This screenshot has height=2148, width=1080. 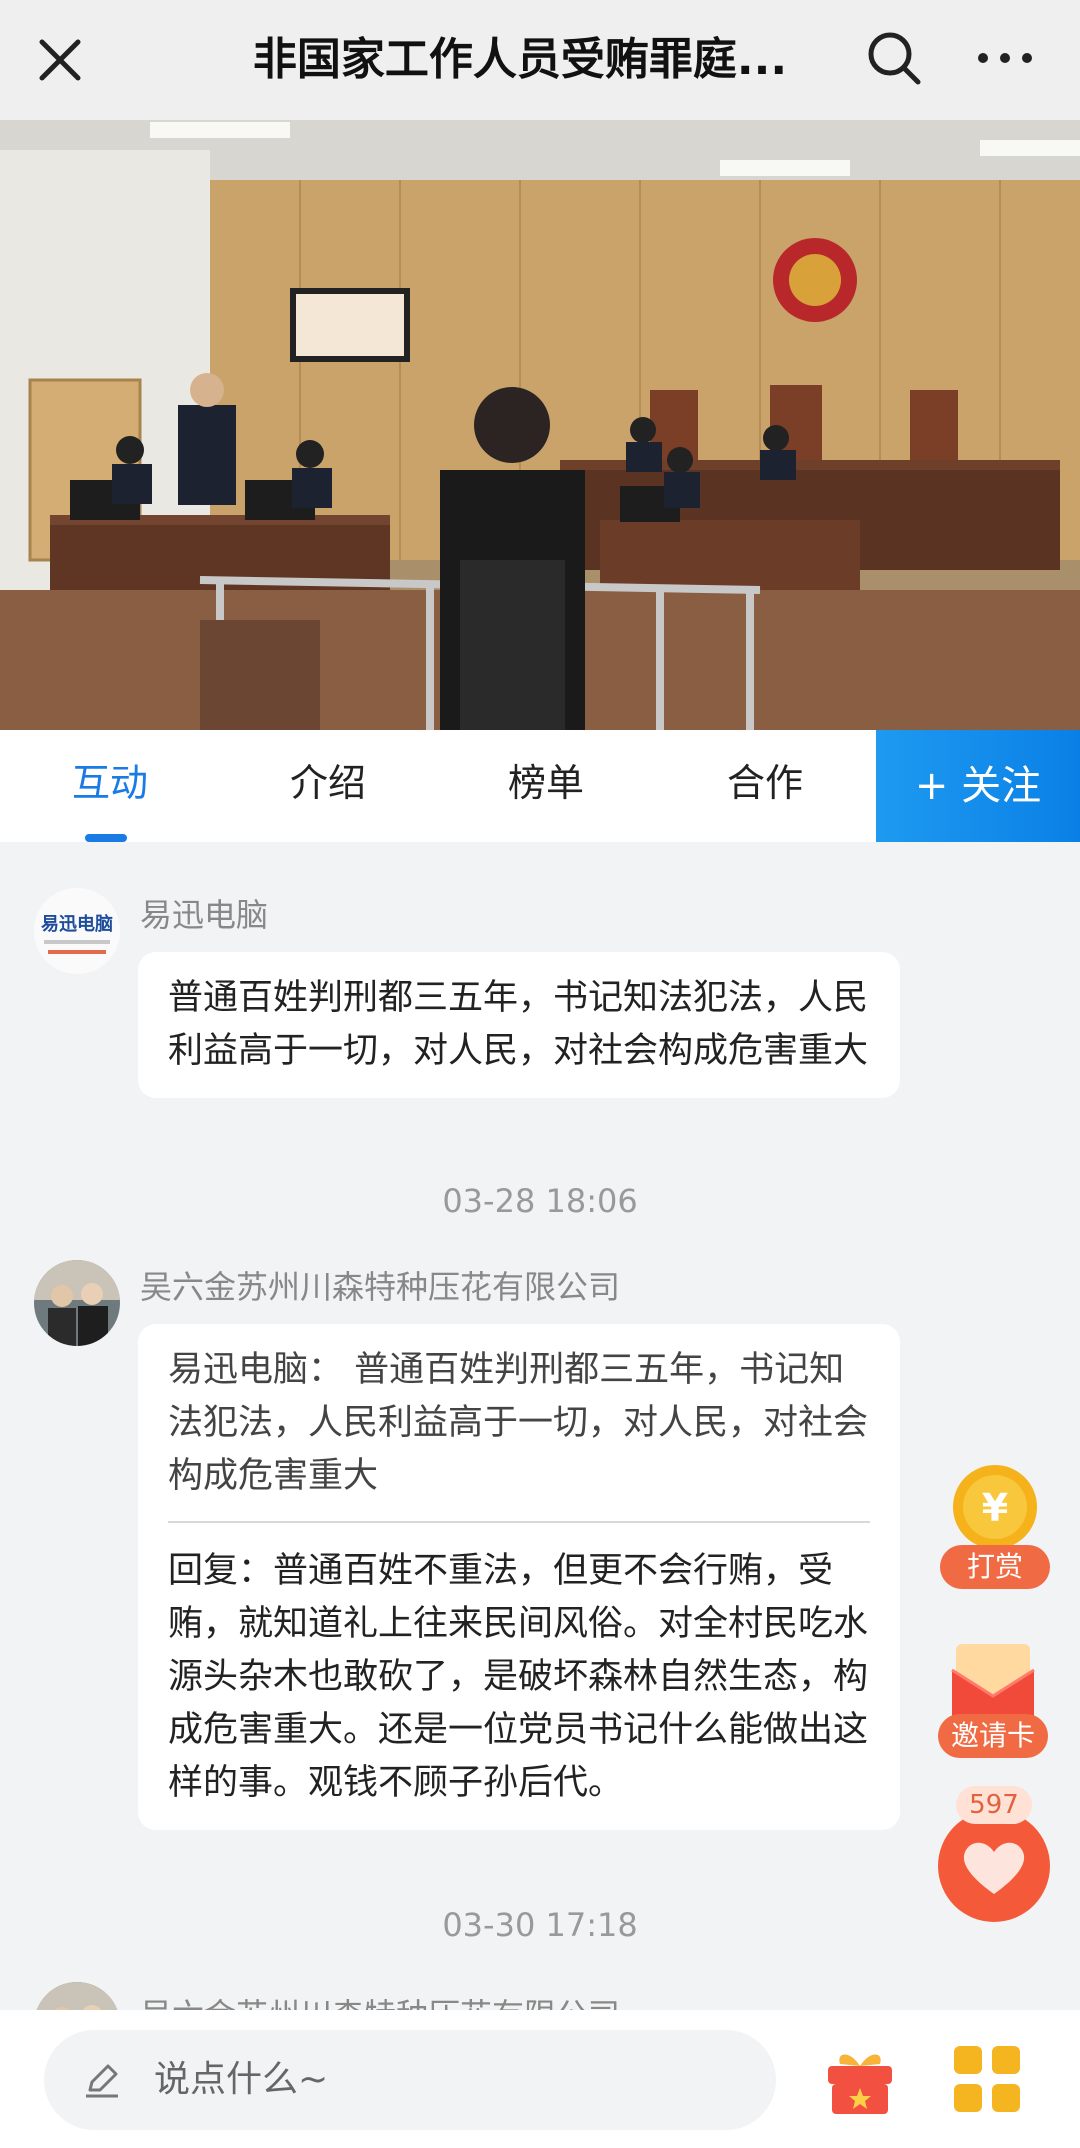 What do you see at coordinates (60, 60) in the screenshot?
I see `close-icon` at bounding box center [60, 60].